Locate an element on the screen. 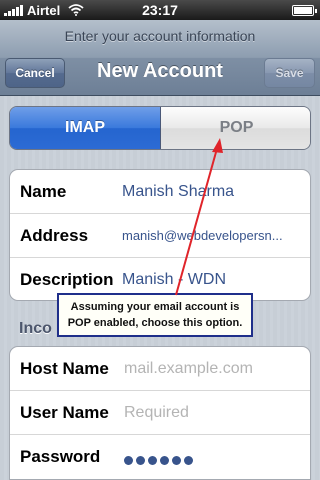 Image resolution: width=320 pixels, height=480 pixels. name-row: Name Manish Sharma is located at coordinates (160, 192).